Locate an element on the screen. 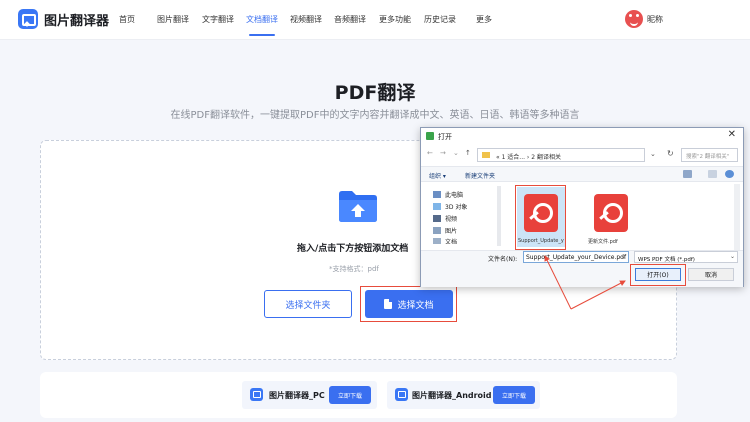 This screenshot has width=750, height=422. picture-icon is located at coordinates (437, 230).